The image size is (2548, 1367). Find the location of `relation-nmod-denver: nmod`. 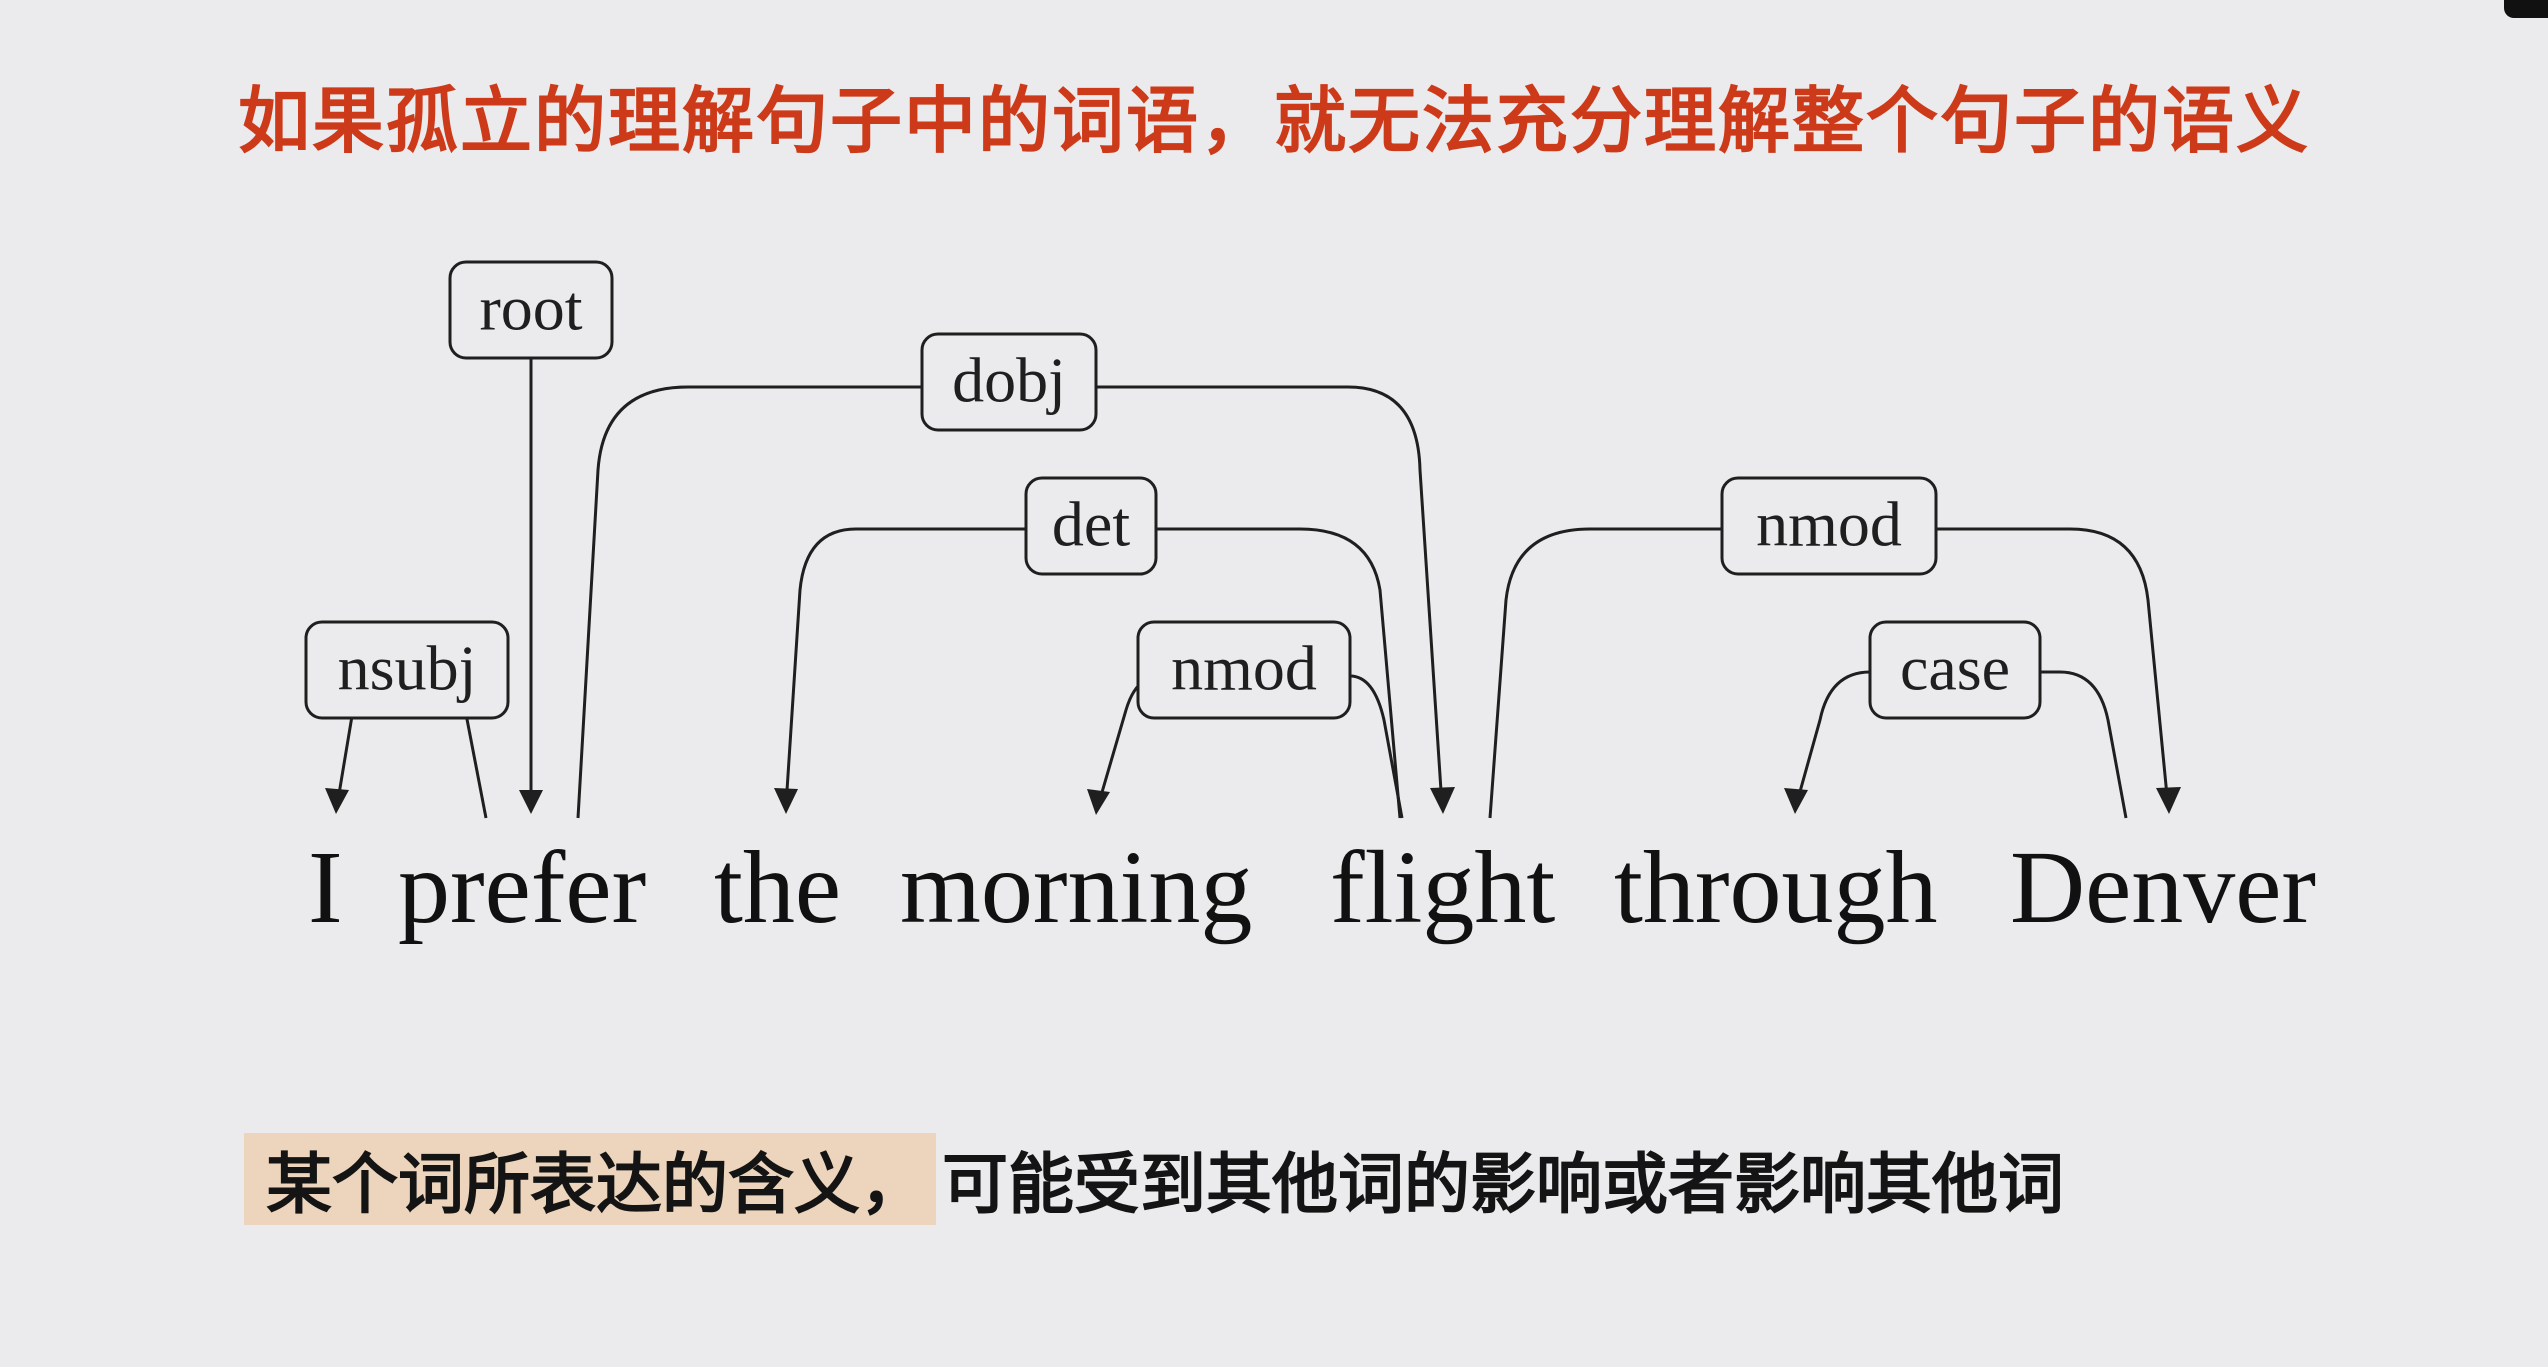

relation-nmod-denver: nmod is located at coordinates (1834, 647).